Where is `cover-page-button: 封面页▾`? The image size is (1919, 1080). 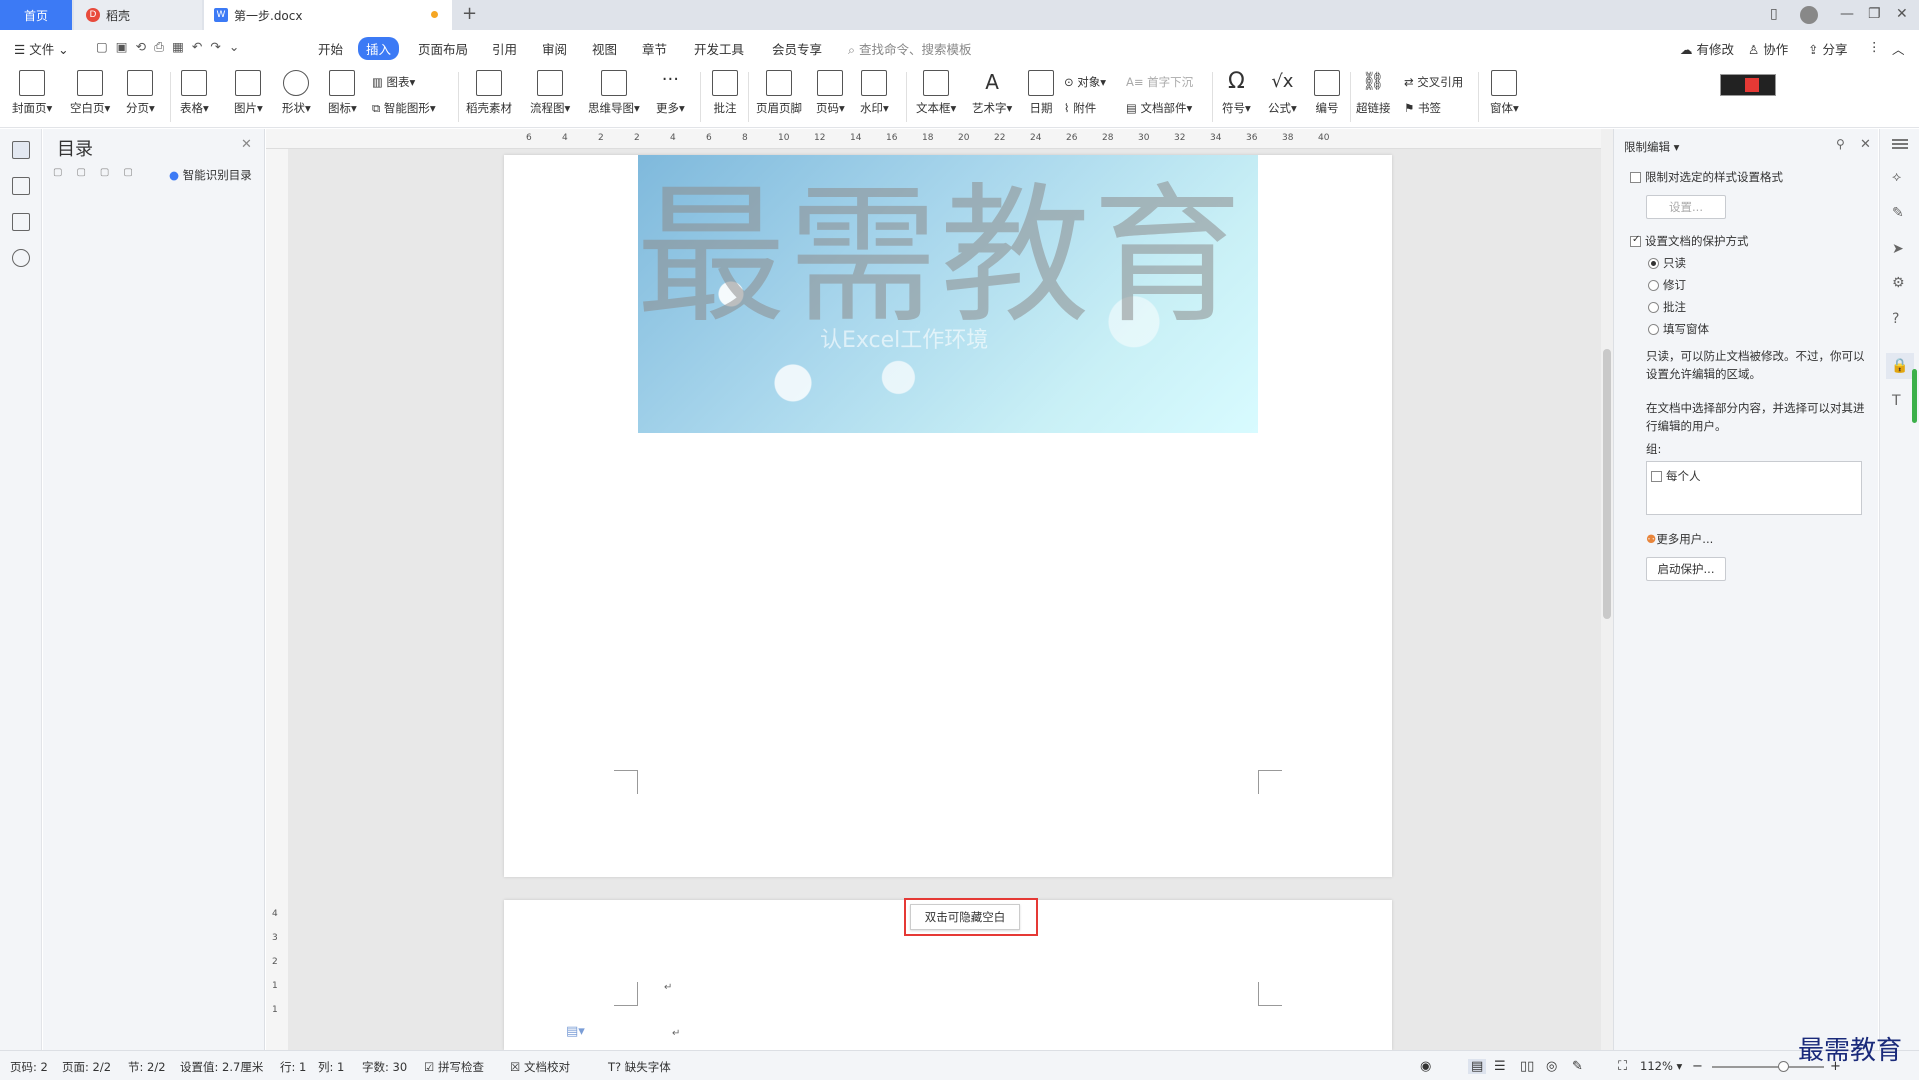 cover-page-button: 封面页▾ is located at coordinates (32, 93).